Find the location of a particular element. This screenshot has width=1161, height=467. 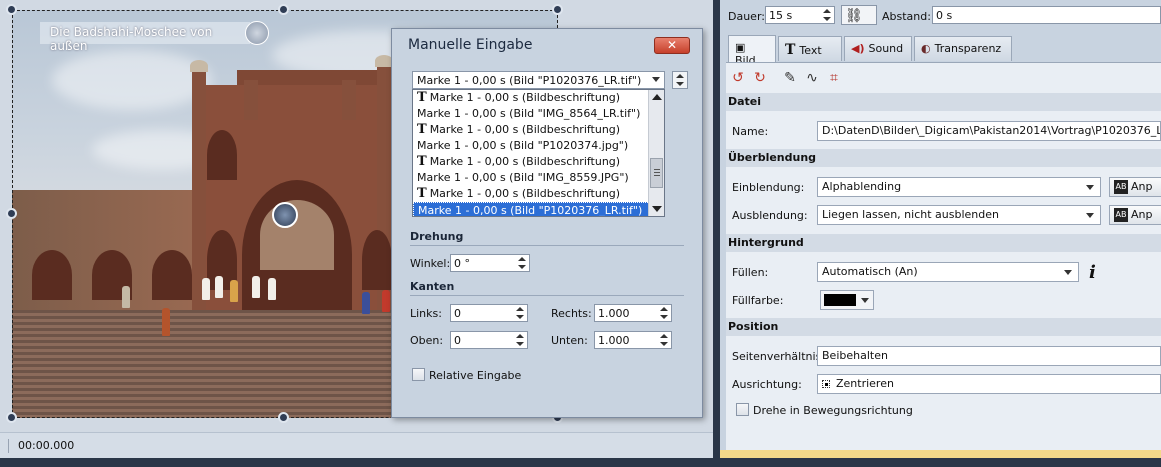

path-icon: ∿ is located at coordinates (812, 78).